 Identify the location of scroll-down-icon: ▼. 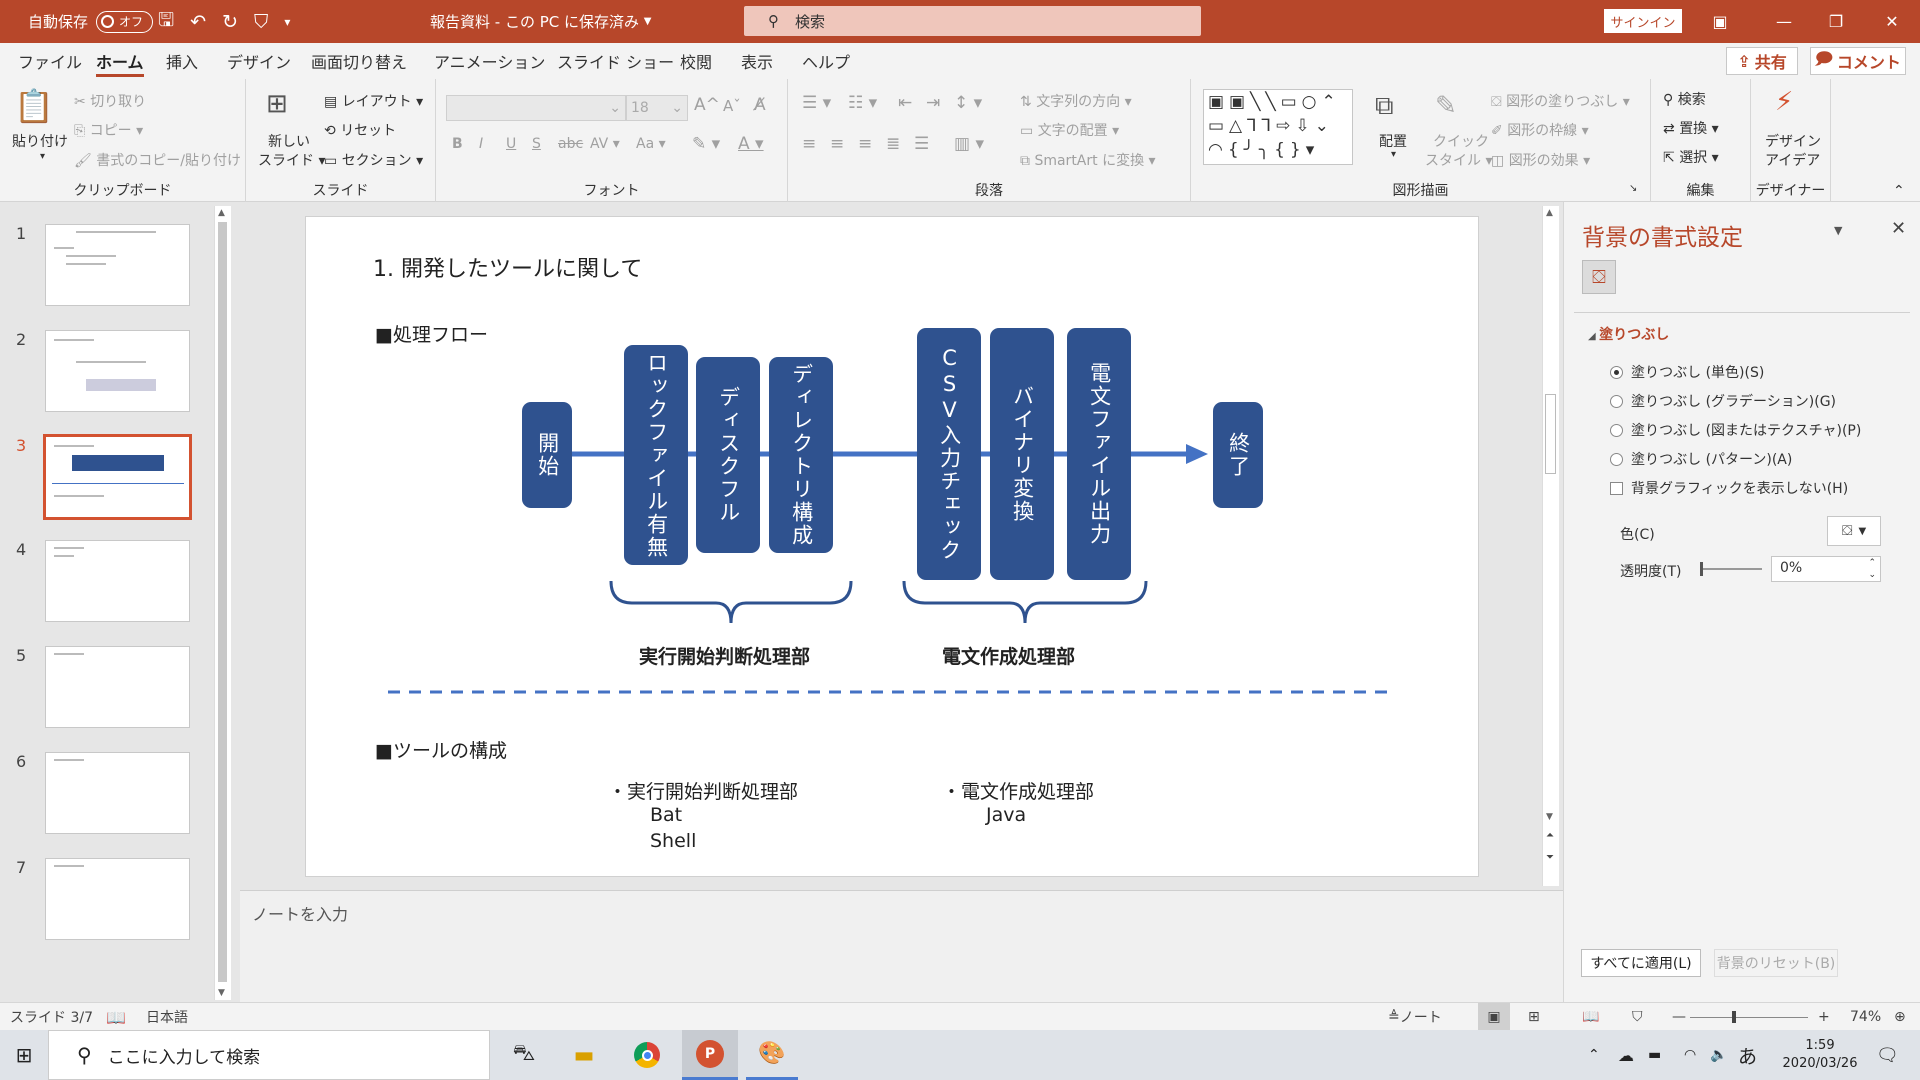
(1549, 817).